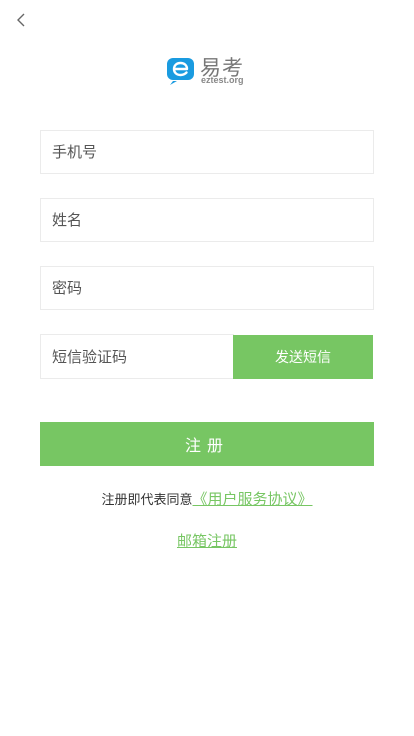  I want to click on name-field, so click(207, 220).